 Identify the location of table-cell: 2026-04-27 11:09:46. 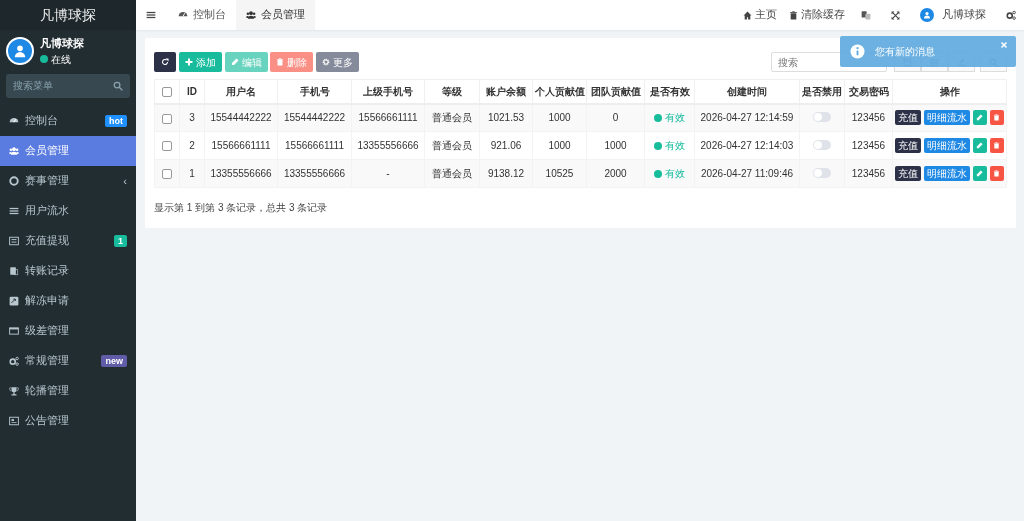
(747, 173).